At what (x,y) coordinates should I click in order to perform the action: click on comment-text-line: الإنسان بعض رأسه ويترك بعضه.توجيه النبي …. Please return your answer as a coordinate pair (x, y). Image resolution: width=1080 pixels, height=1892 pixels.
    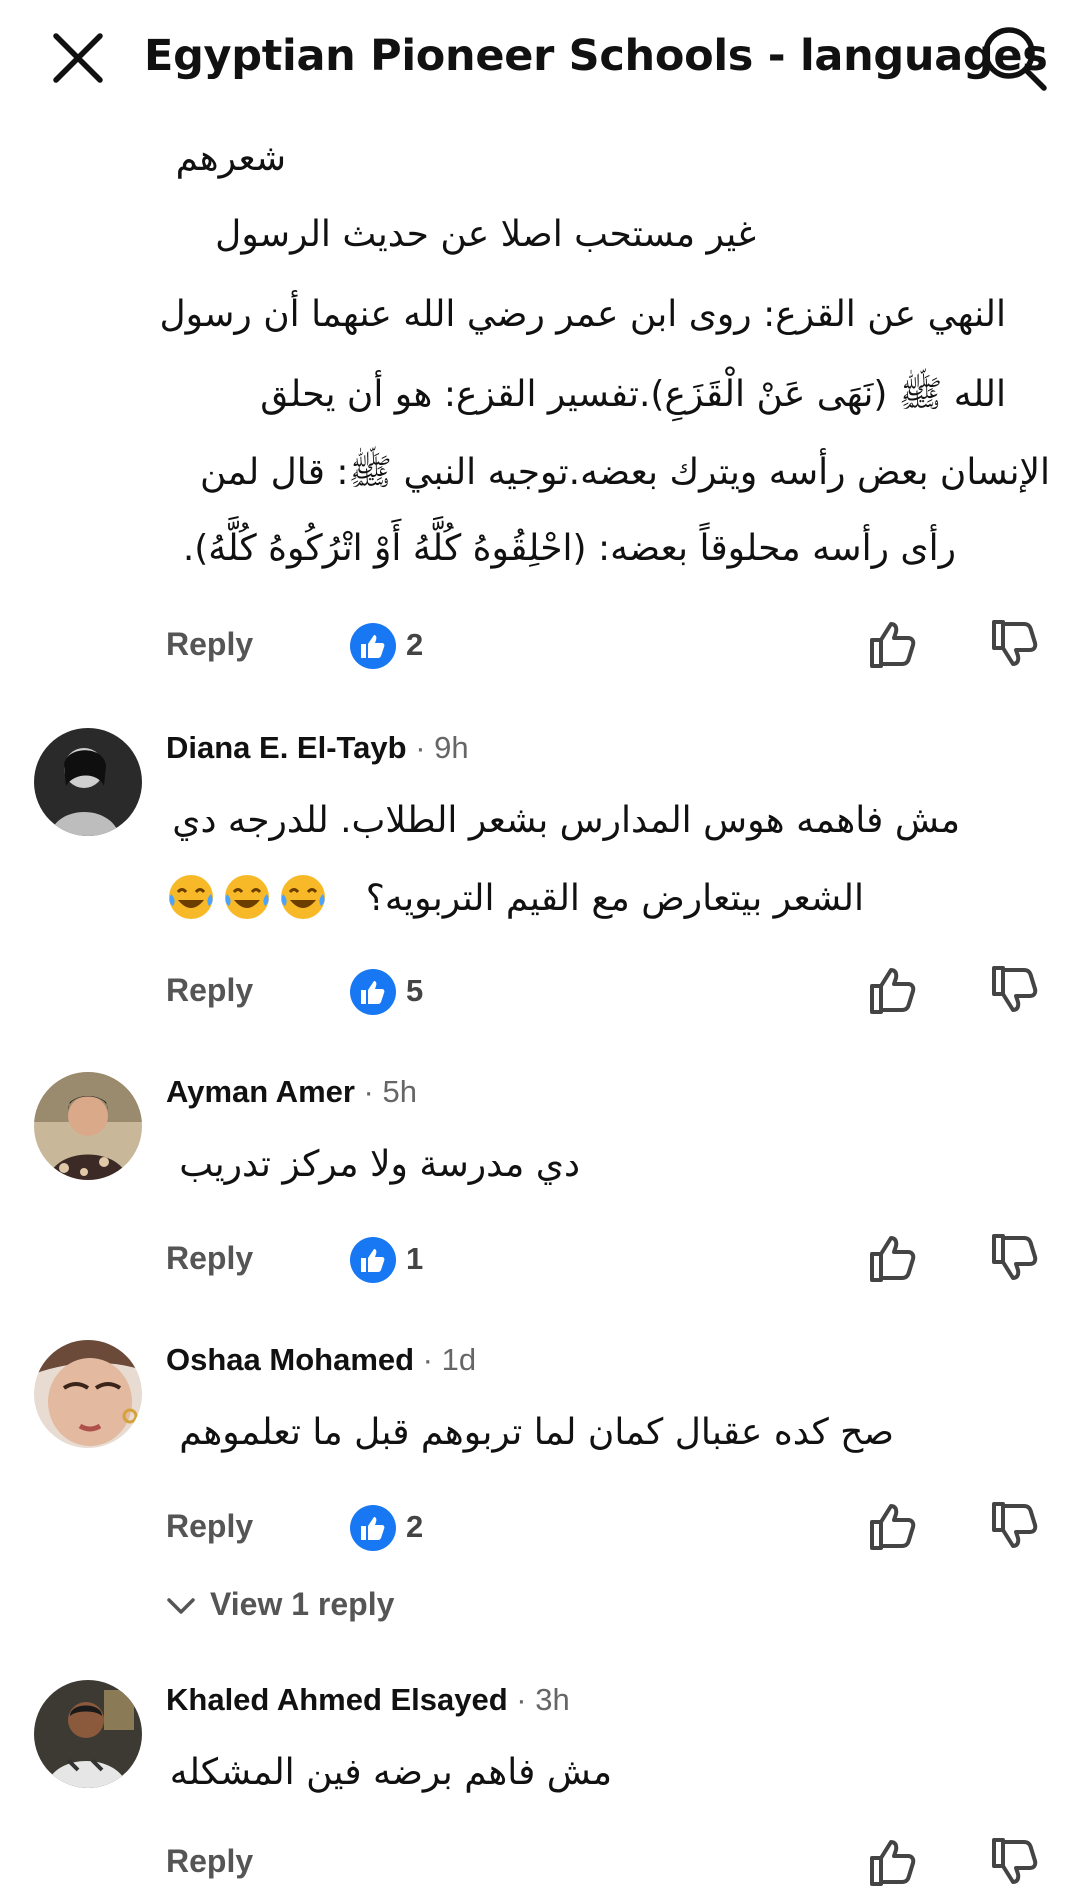
    Looking at the image, I should click on (625, 472).